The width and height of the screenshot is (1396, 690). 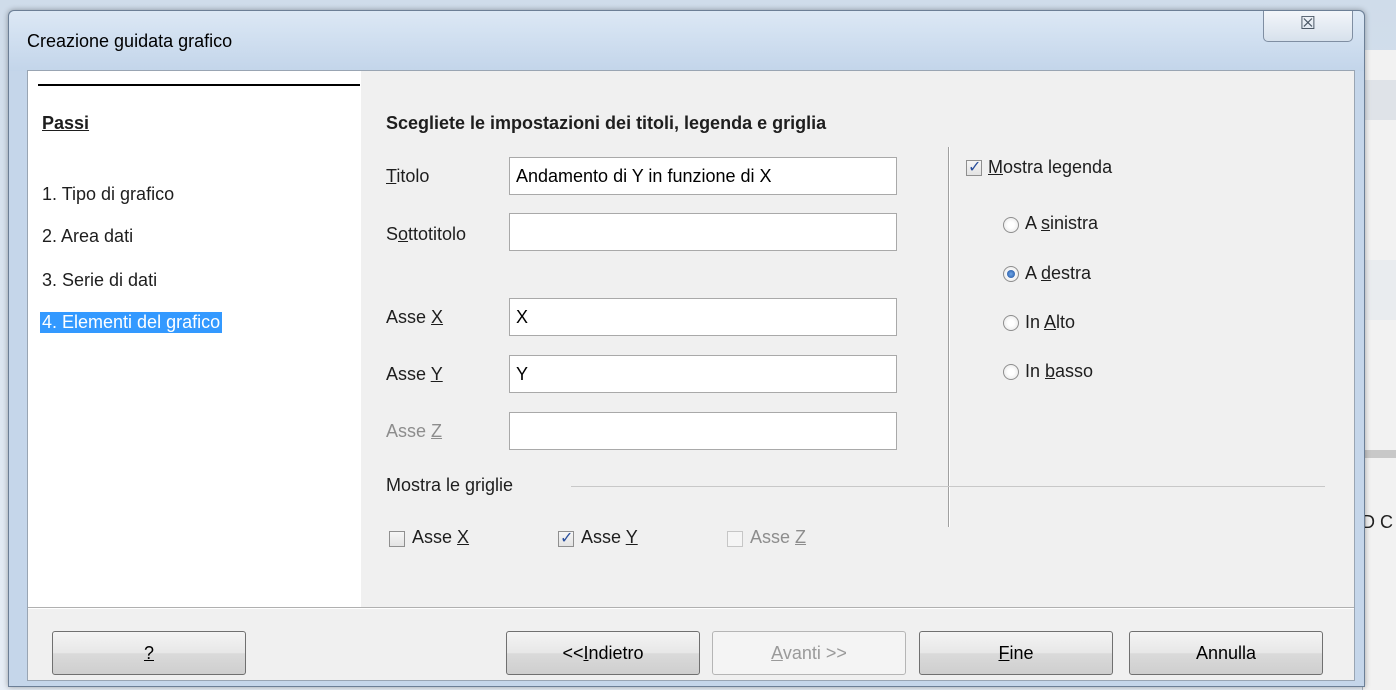 I want to click on window-title: Creazione guidata grafico, so click(x=130, y=41).